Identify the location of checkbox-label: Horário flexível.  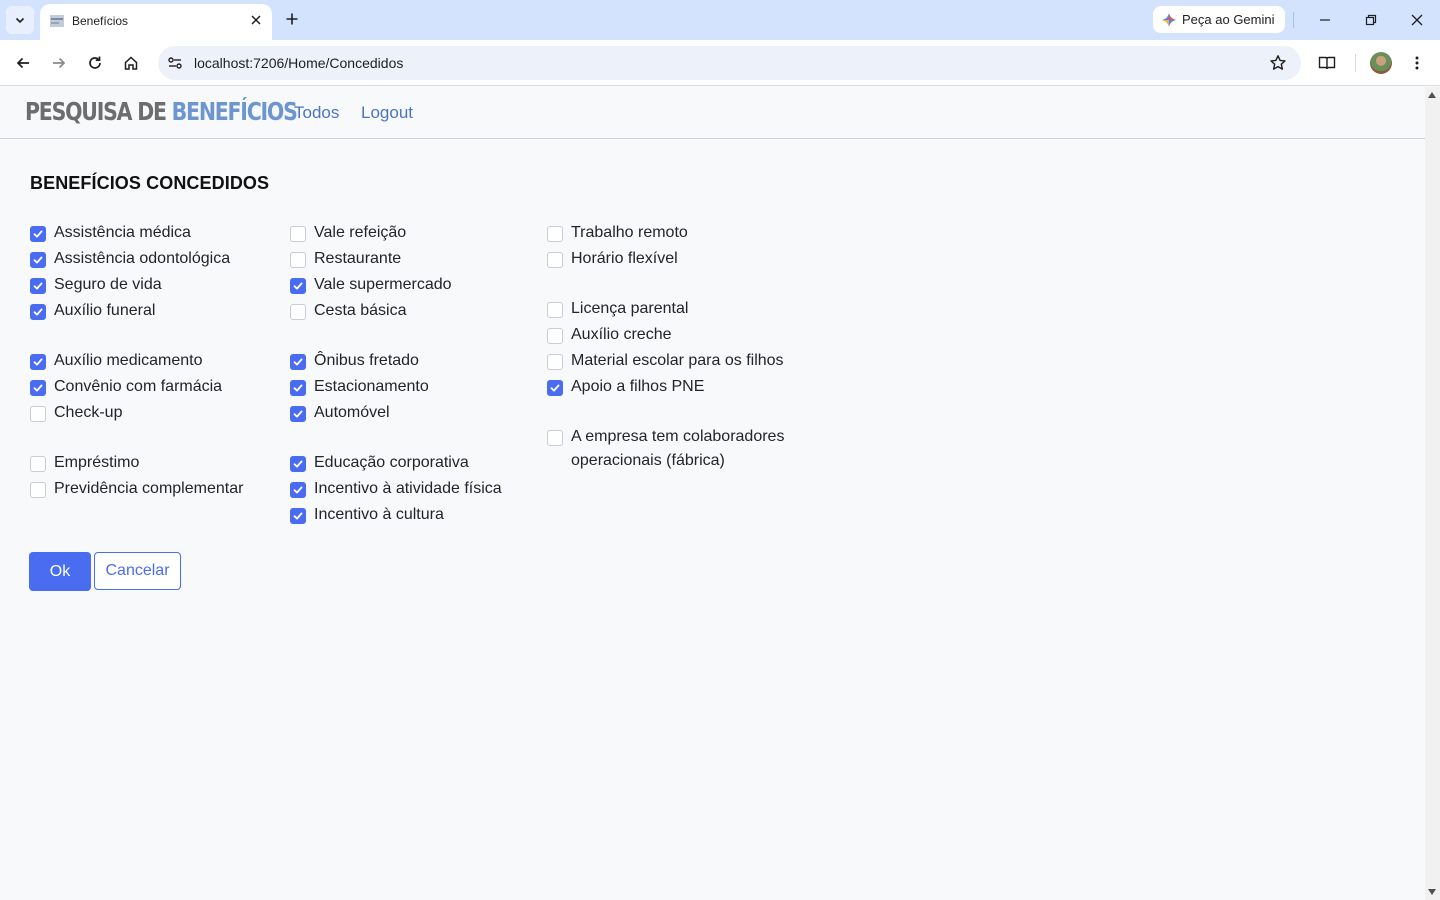
(624, 258).